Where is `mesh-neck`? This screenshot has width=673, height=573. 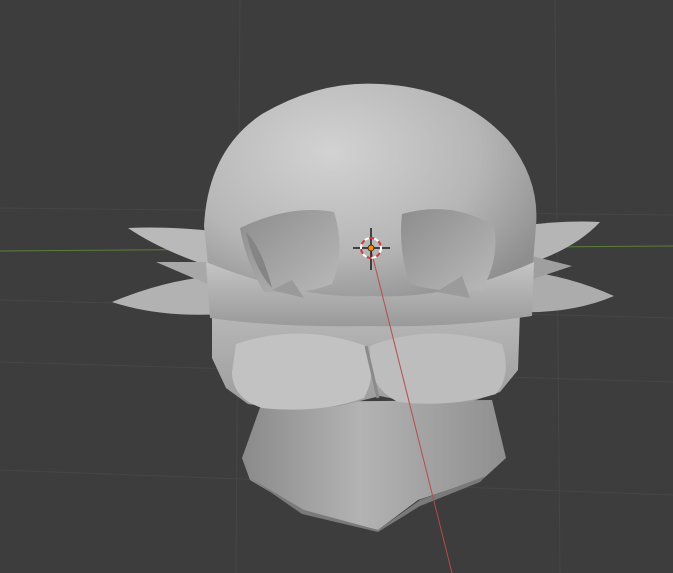 mesh-neck is located at coordinates (374, 465).